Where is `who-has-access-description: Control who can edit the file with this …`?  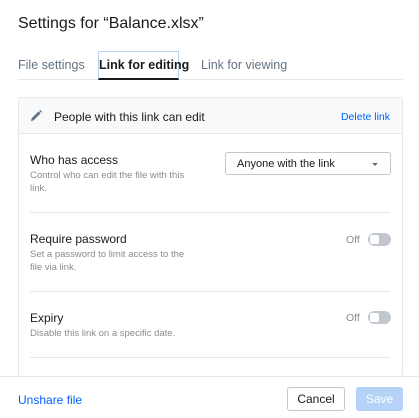 who-has-access-description: Control who can edit the file with this … is located at coordinates (107, 182).